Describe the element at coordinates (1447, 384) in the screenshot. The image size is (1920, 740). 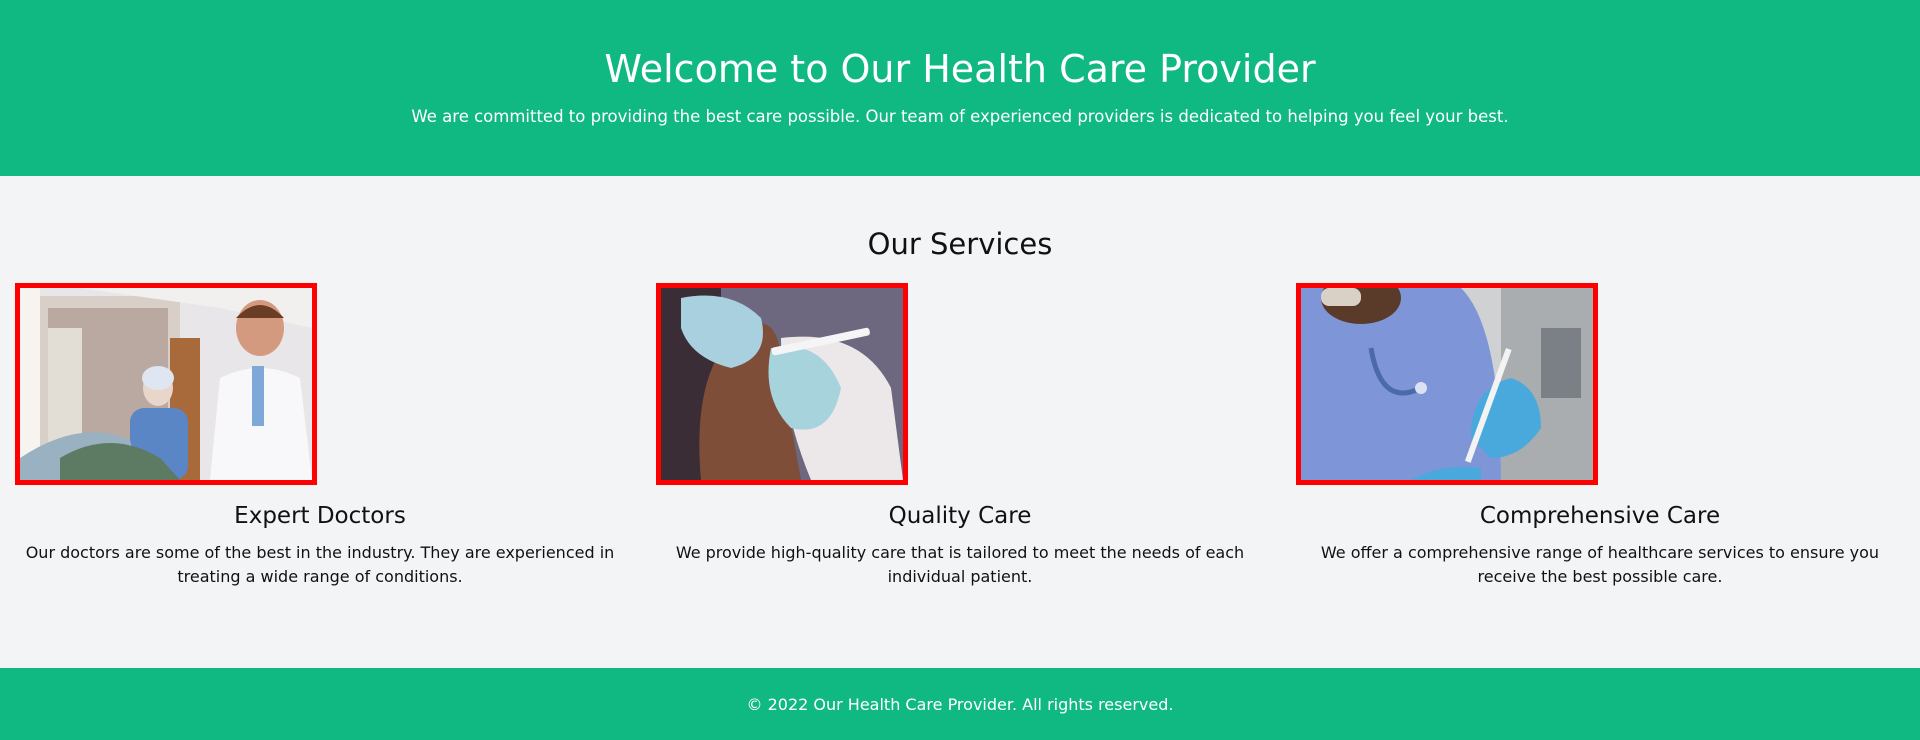
I see `clinician-with-syringe-photo` at that location.